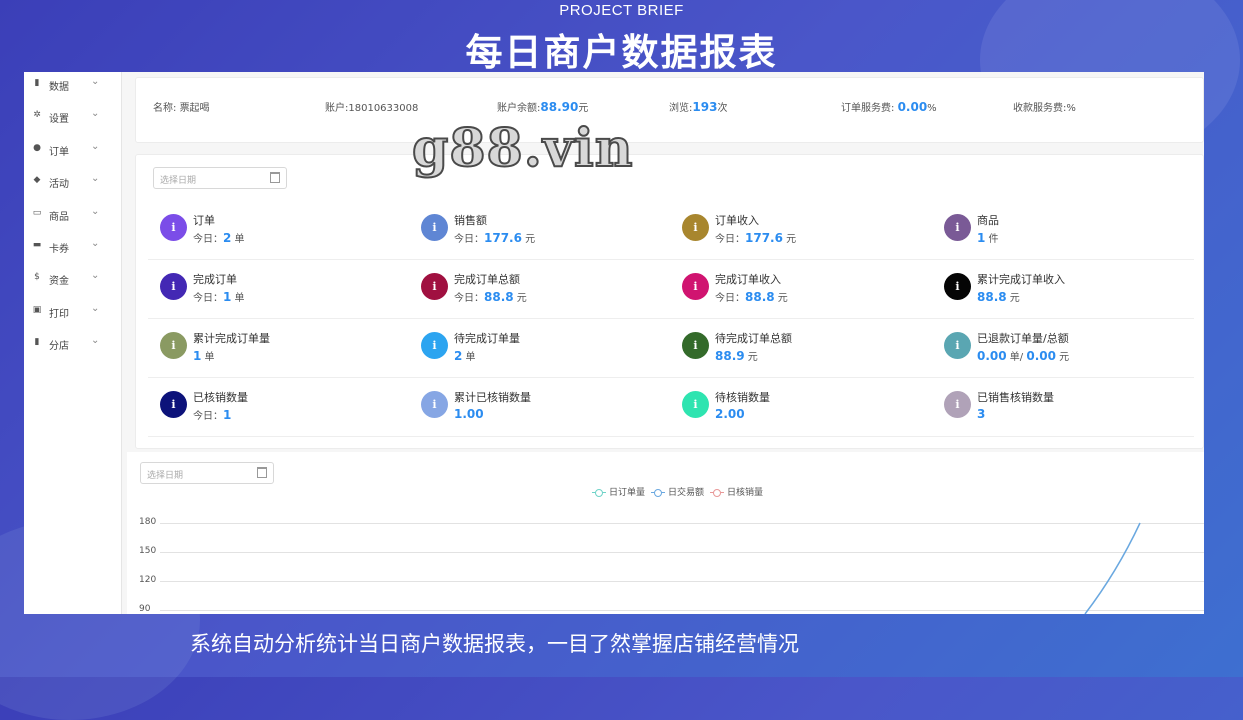 This screenshot has width=1243, height=720. I want to click on date-picker-input: 选择日期, so click(220, 178).